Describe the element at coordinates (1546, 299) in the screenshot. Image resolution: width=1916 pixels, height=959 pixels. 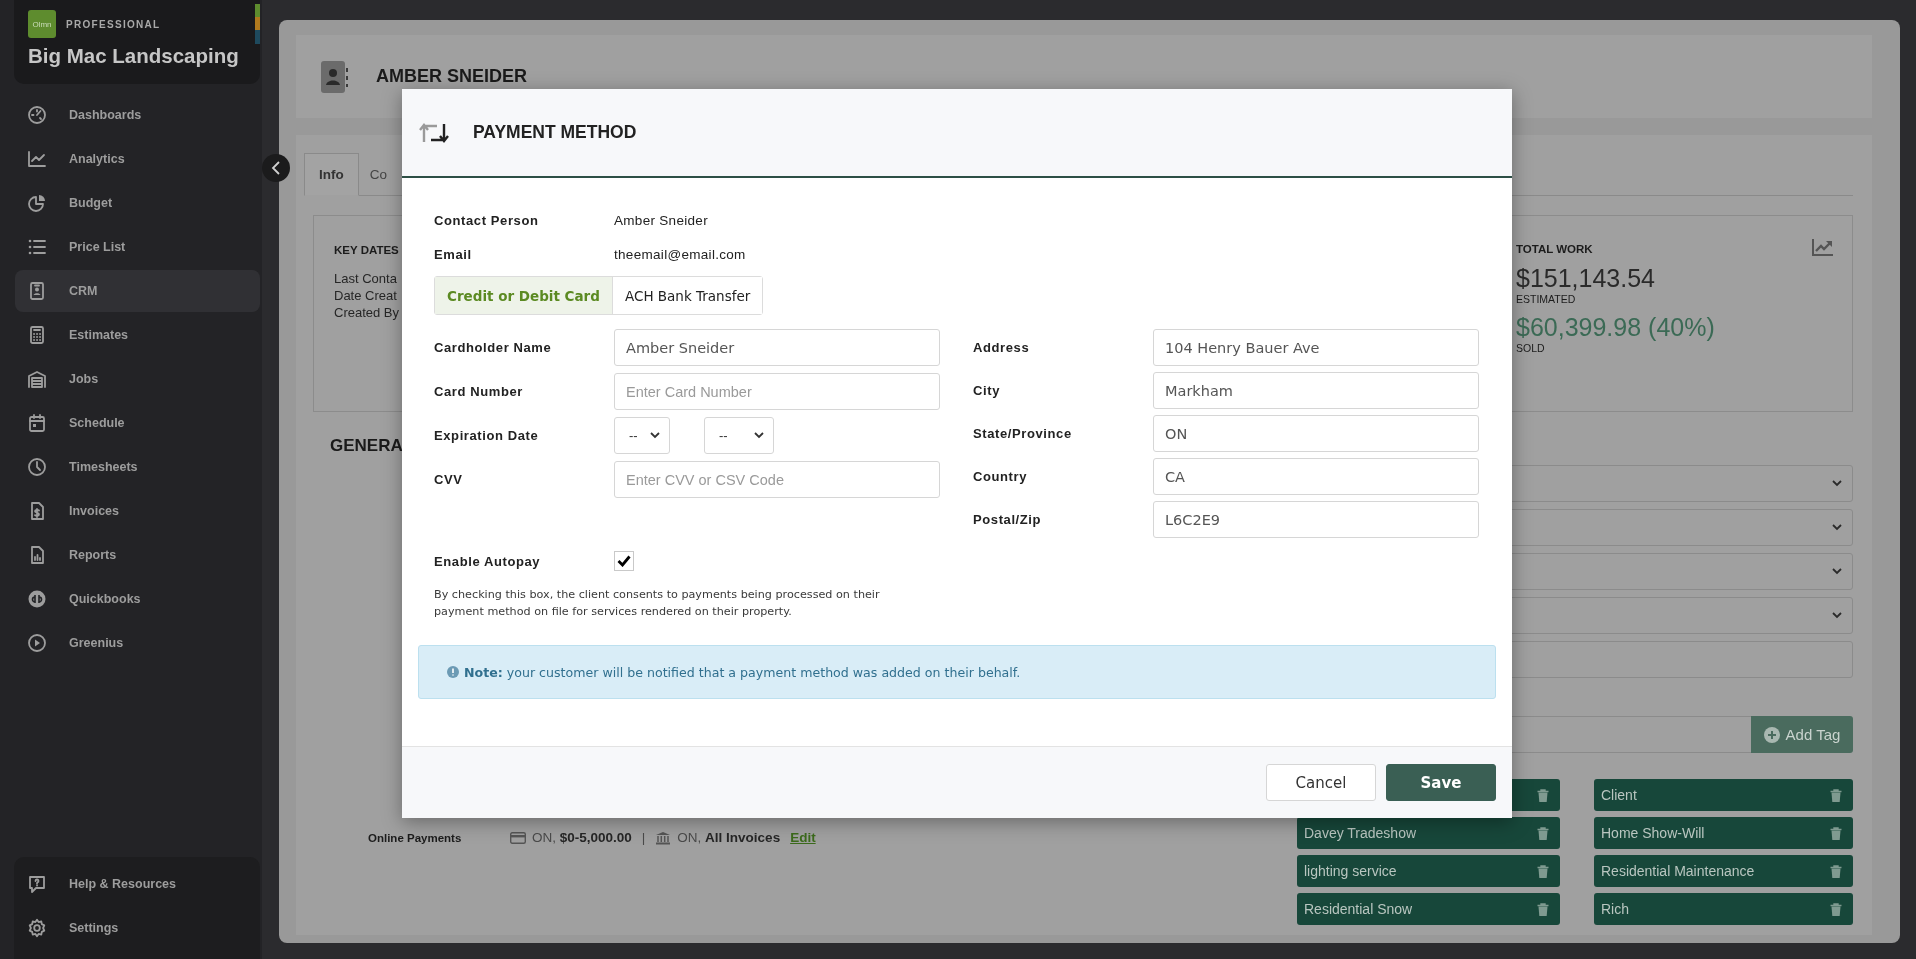
I see `amount-caption: ESTIMATED` at that location.